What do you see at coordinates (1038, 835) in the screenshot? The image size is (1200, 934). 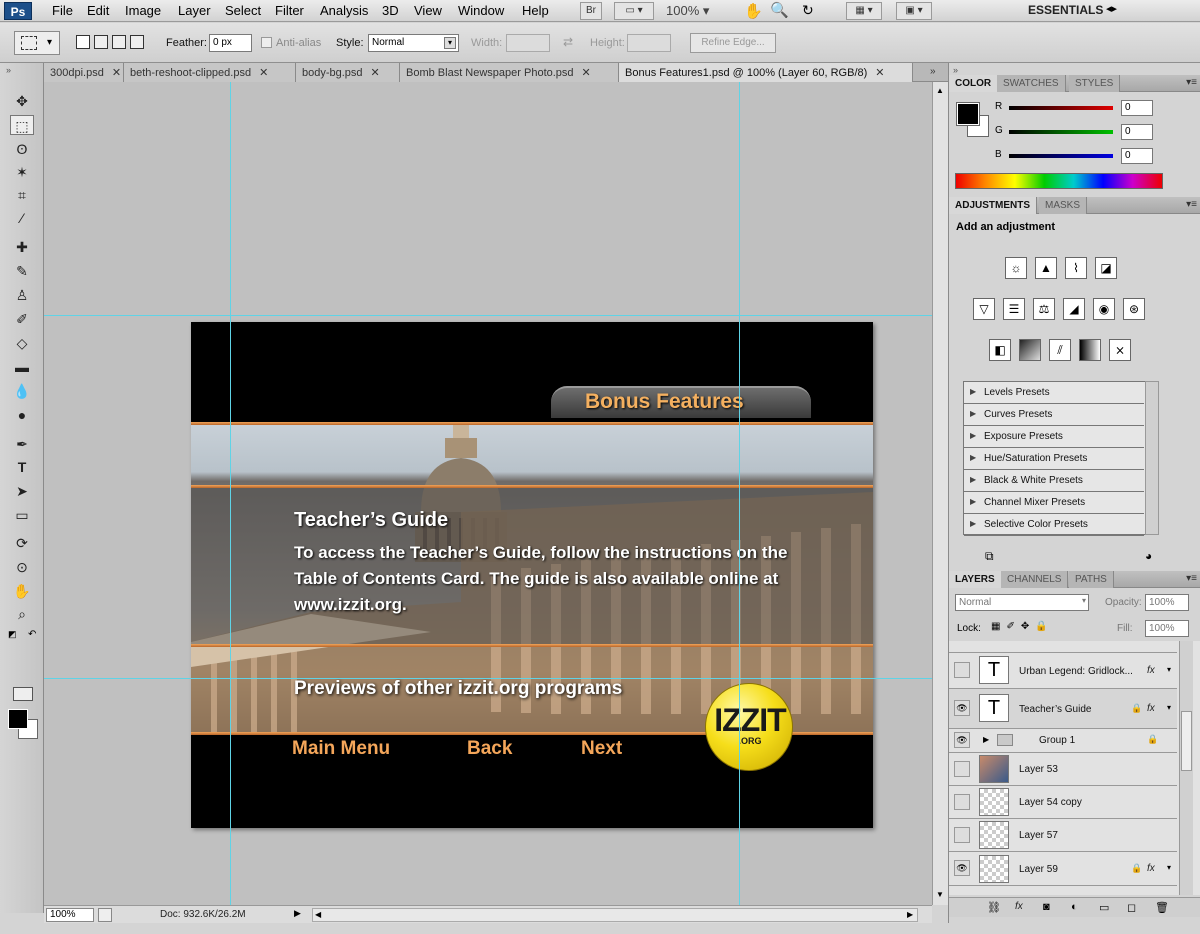 I see `layer-name: Layer 57` at bounding box center [1038, 835].